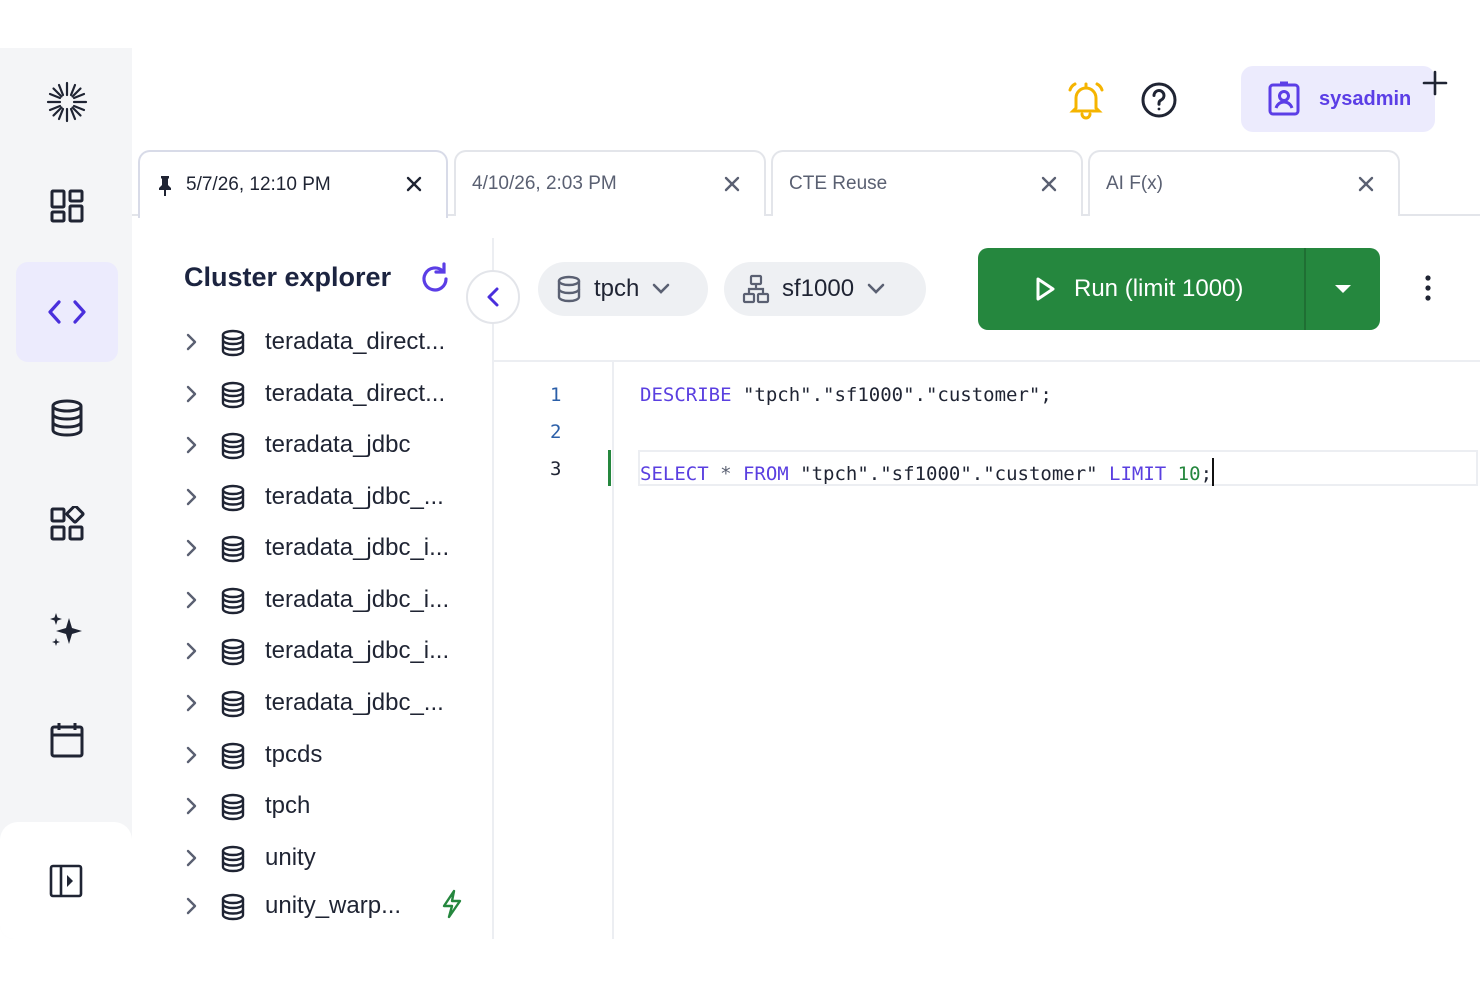 The image size is (1480, 987). What do you see at coordinates (1365, 98) in the screenshot?
I see `user-name: sysadmin` at bounding box center [1365, 98].